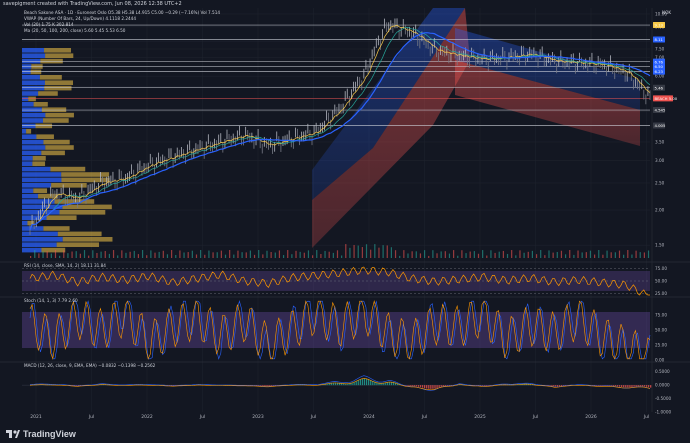  What do you see at coordinates (661, 345) in the screenshot?
I see `stoch-tick-label: 25.00` at bounding box center [661, 345].